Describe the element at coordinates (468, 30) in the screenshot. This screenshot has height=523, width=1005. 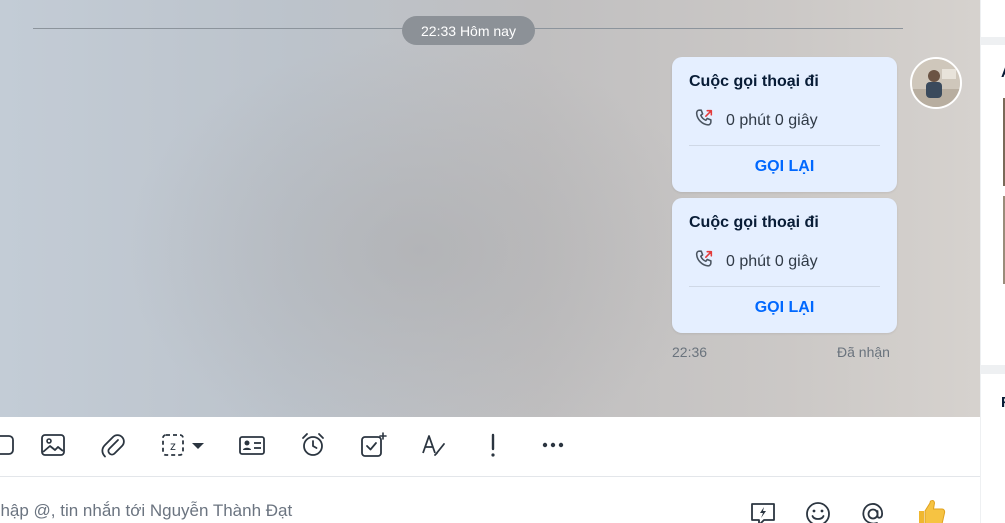
I see `date-separator: 22:33 Hôm nay` at that location.